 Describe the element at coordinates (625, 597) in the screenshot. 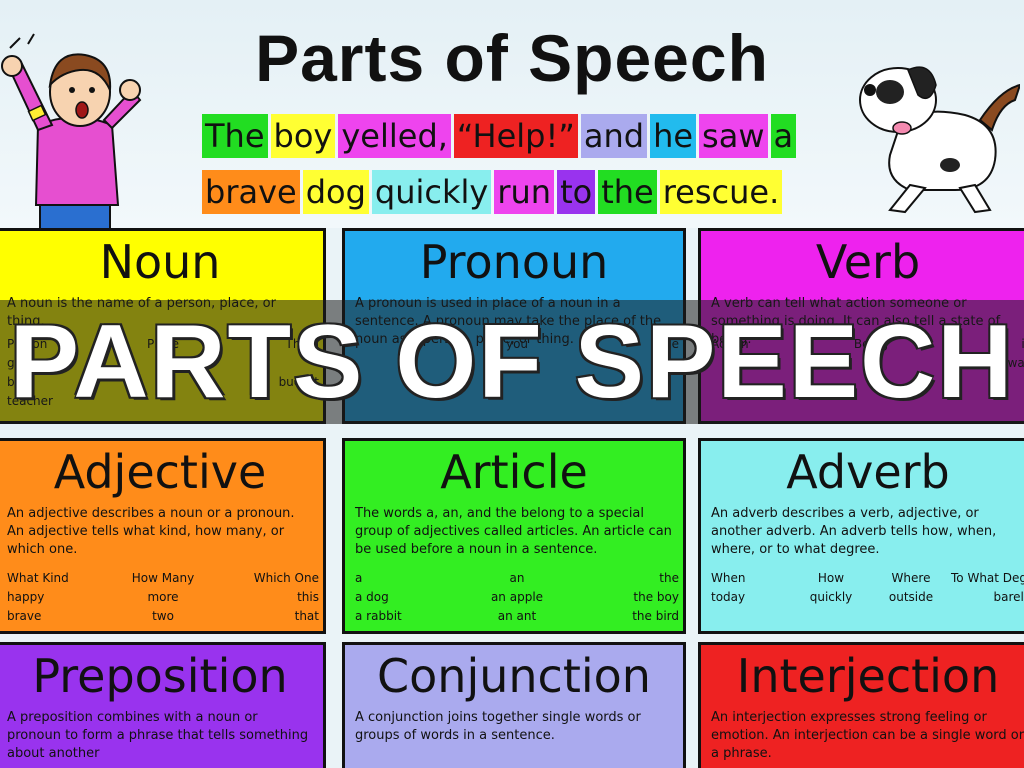

I see `card-example-column: the the boy the bird` at that location.